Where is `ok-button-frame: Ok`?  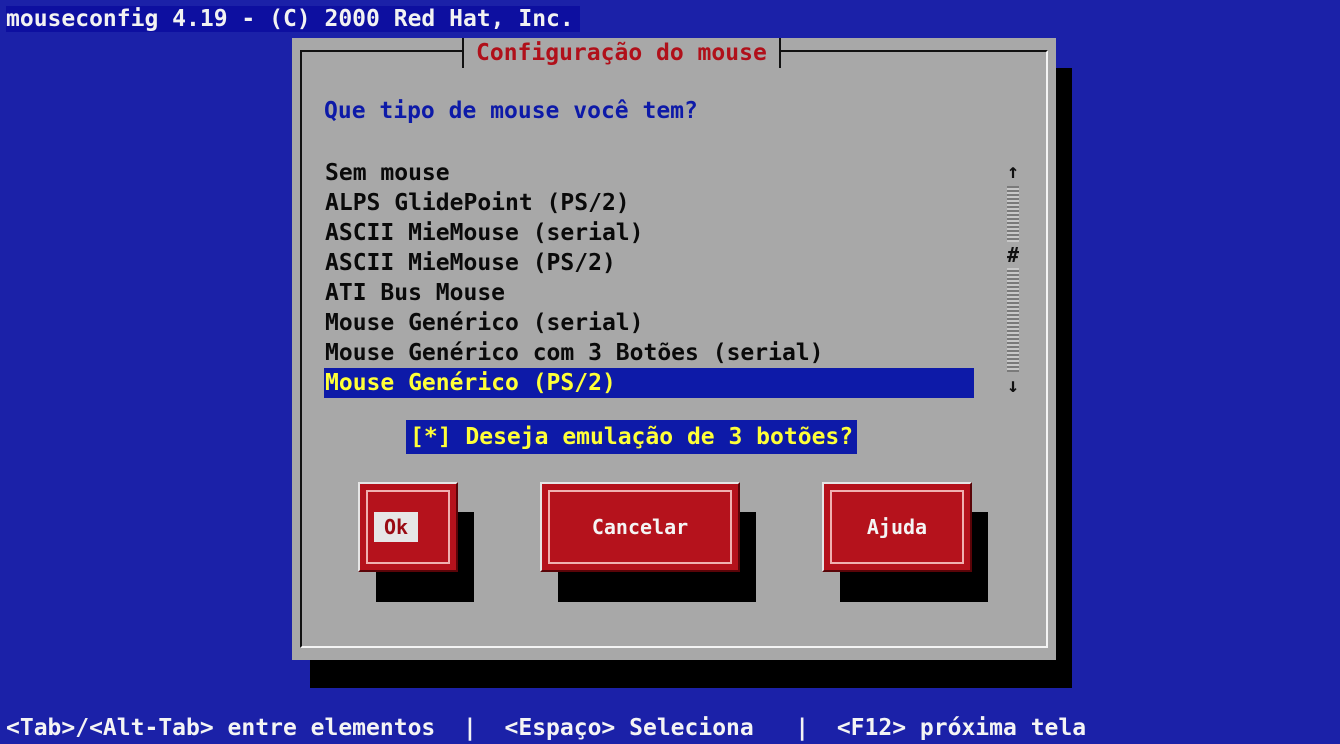 ok-button-frame: Ok is located at coordinates (408, 527).